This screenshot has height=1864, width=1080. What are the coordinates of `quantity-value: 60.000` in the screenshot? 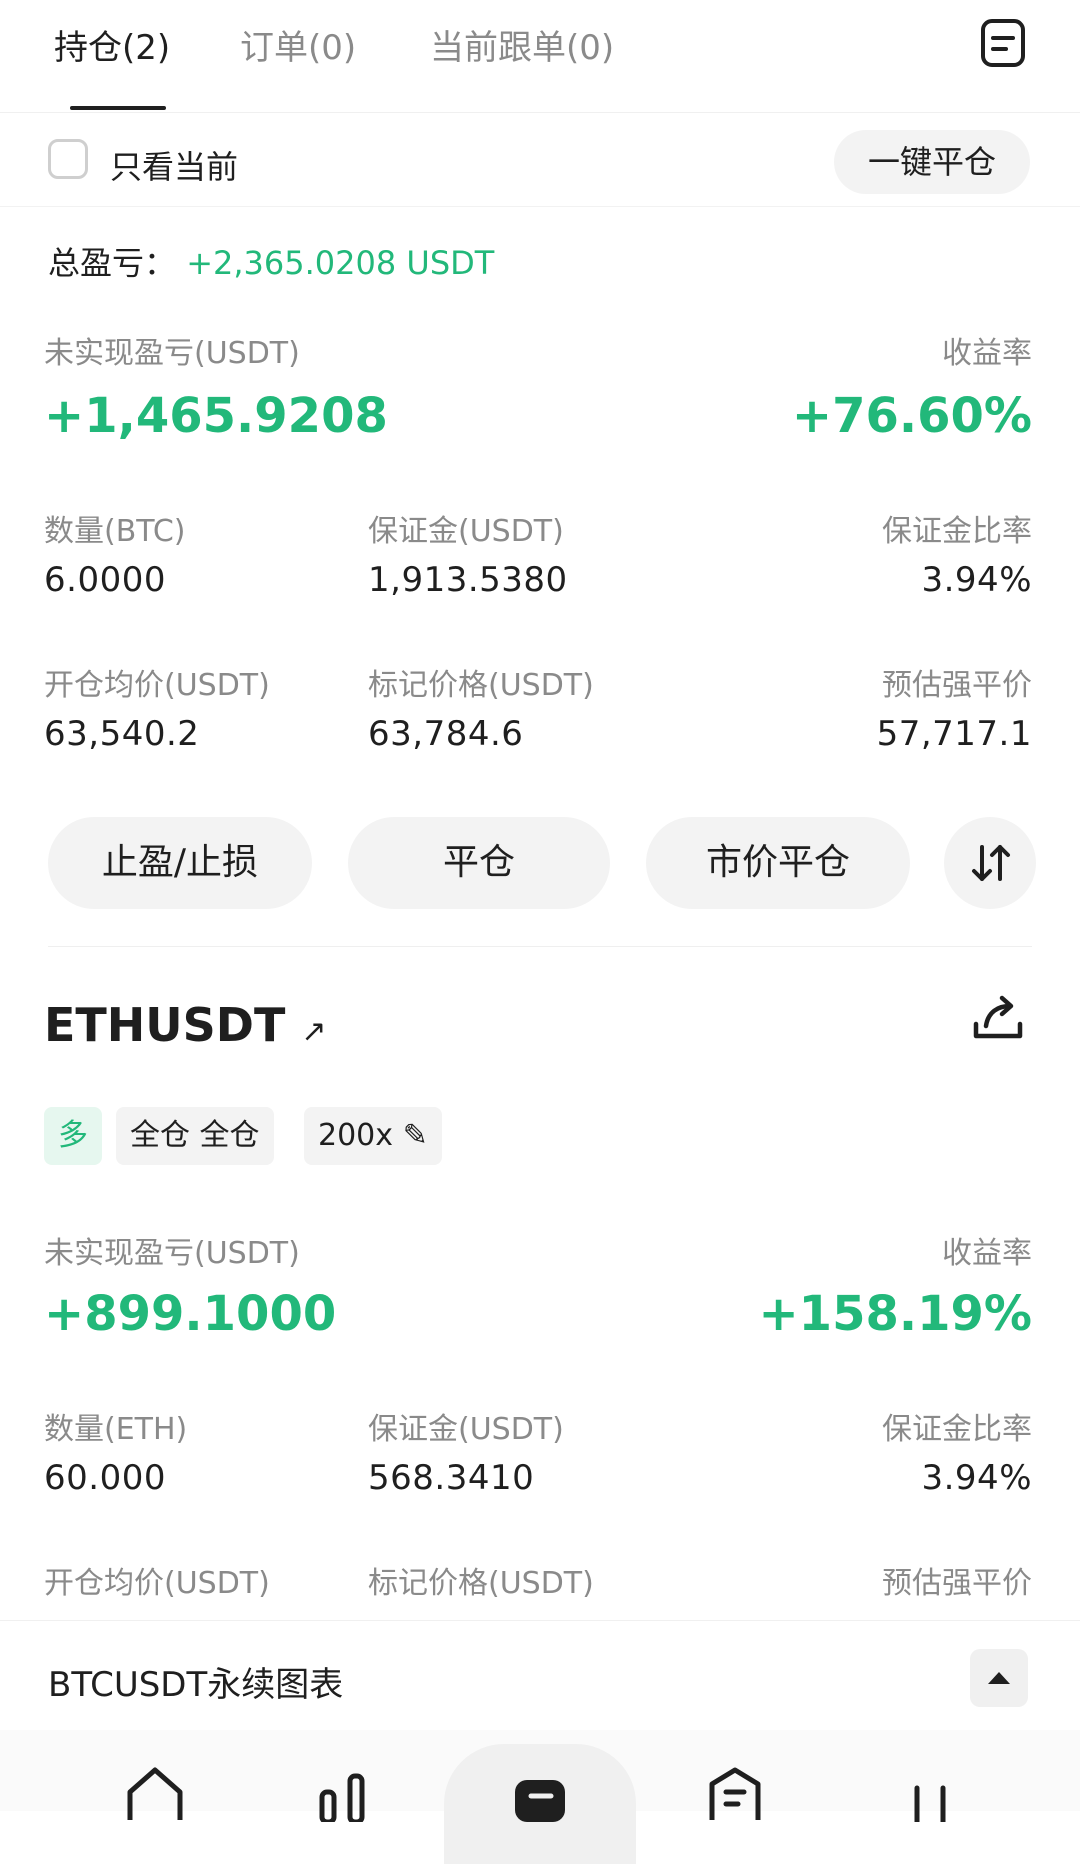 It's located at (105, 1478).